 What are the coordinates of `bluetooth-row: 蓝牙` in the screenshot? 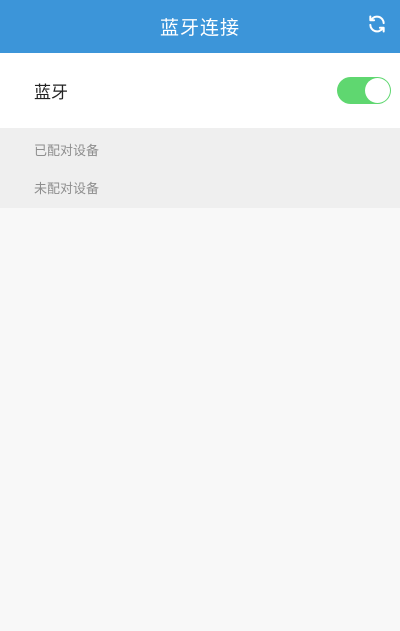 It's located at (200, 90).